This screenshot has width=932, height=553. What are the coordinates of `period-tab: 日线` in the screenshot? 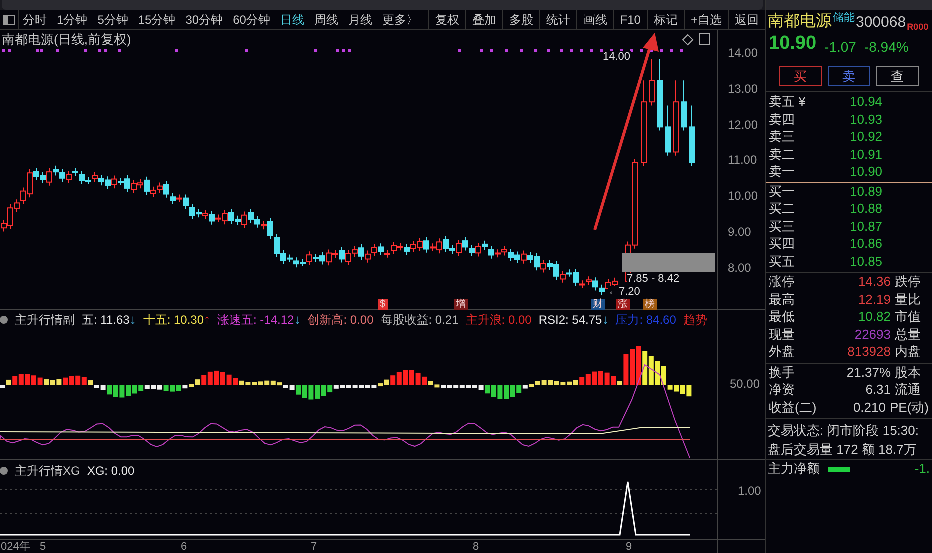 It's located at (292, 19).